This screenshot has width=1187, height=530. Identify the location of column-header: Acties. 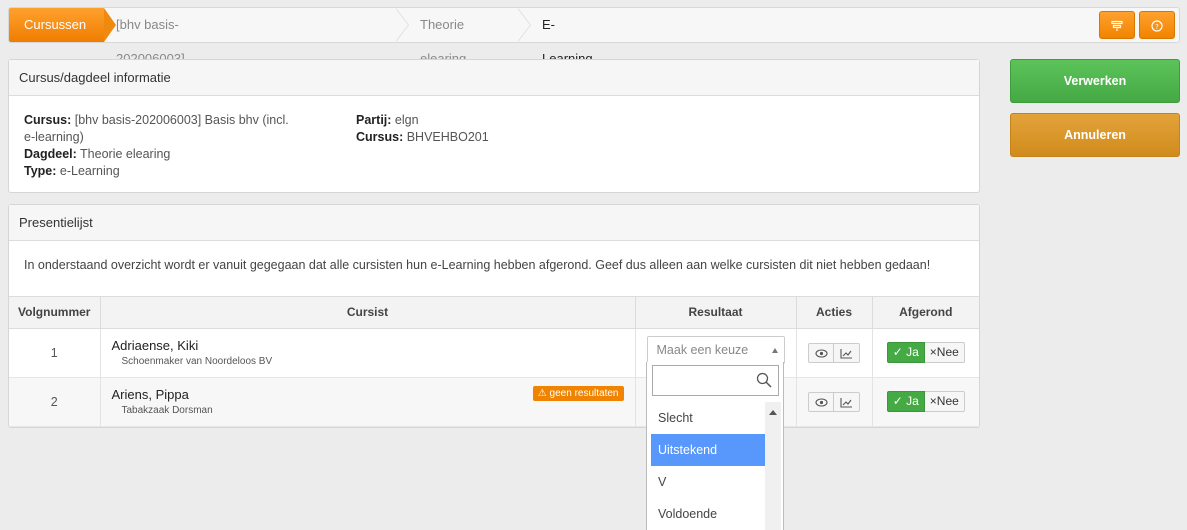
(834, 313).